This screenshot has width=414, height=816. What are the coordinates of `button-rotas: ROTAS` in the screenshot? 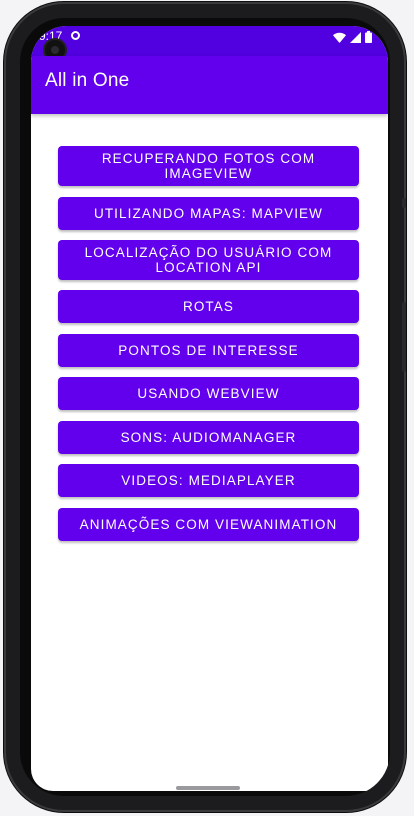 It's located at (208, 306).